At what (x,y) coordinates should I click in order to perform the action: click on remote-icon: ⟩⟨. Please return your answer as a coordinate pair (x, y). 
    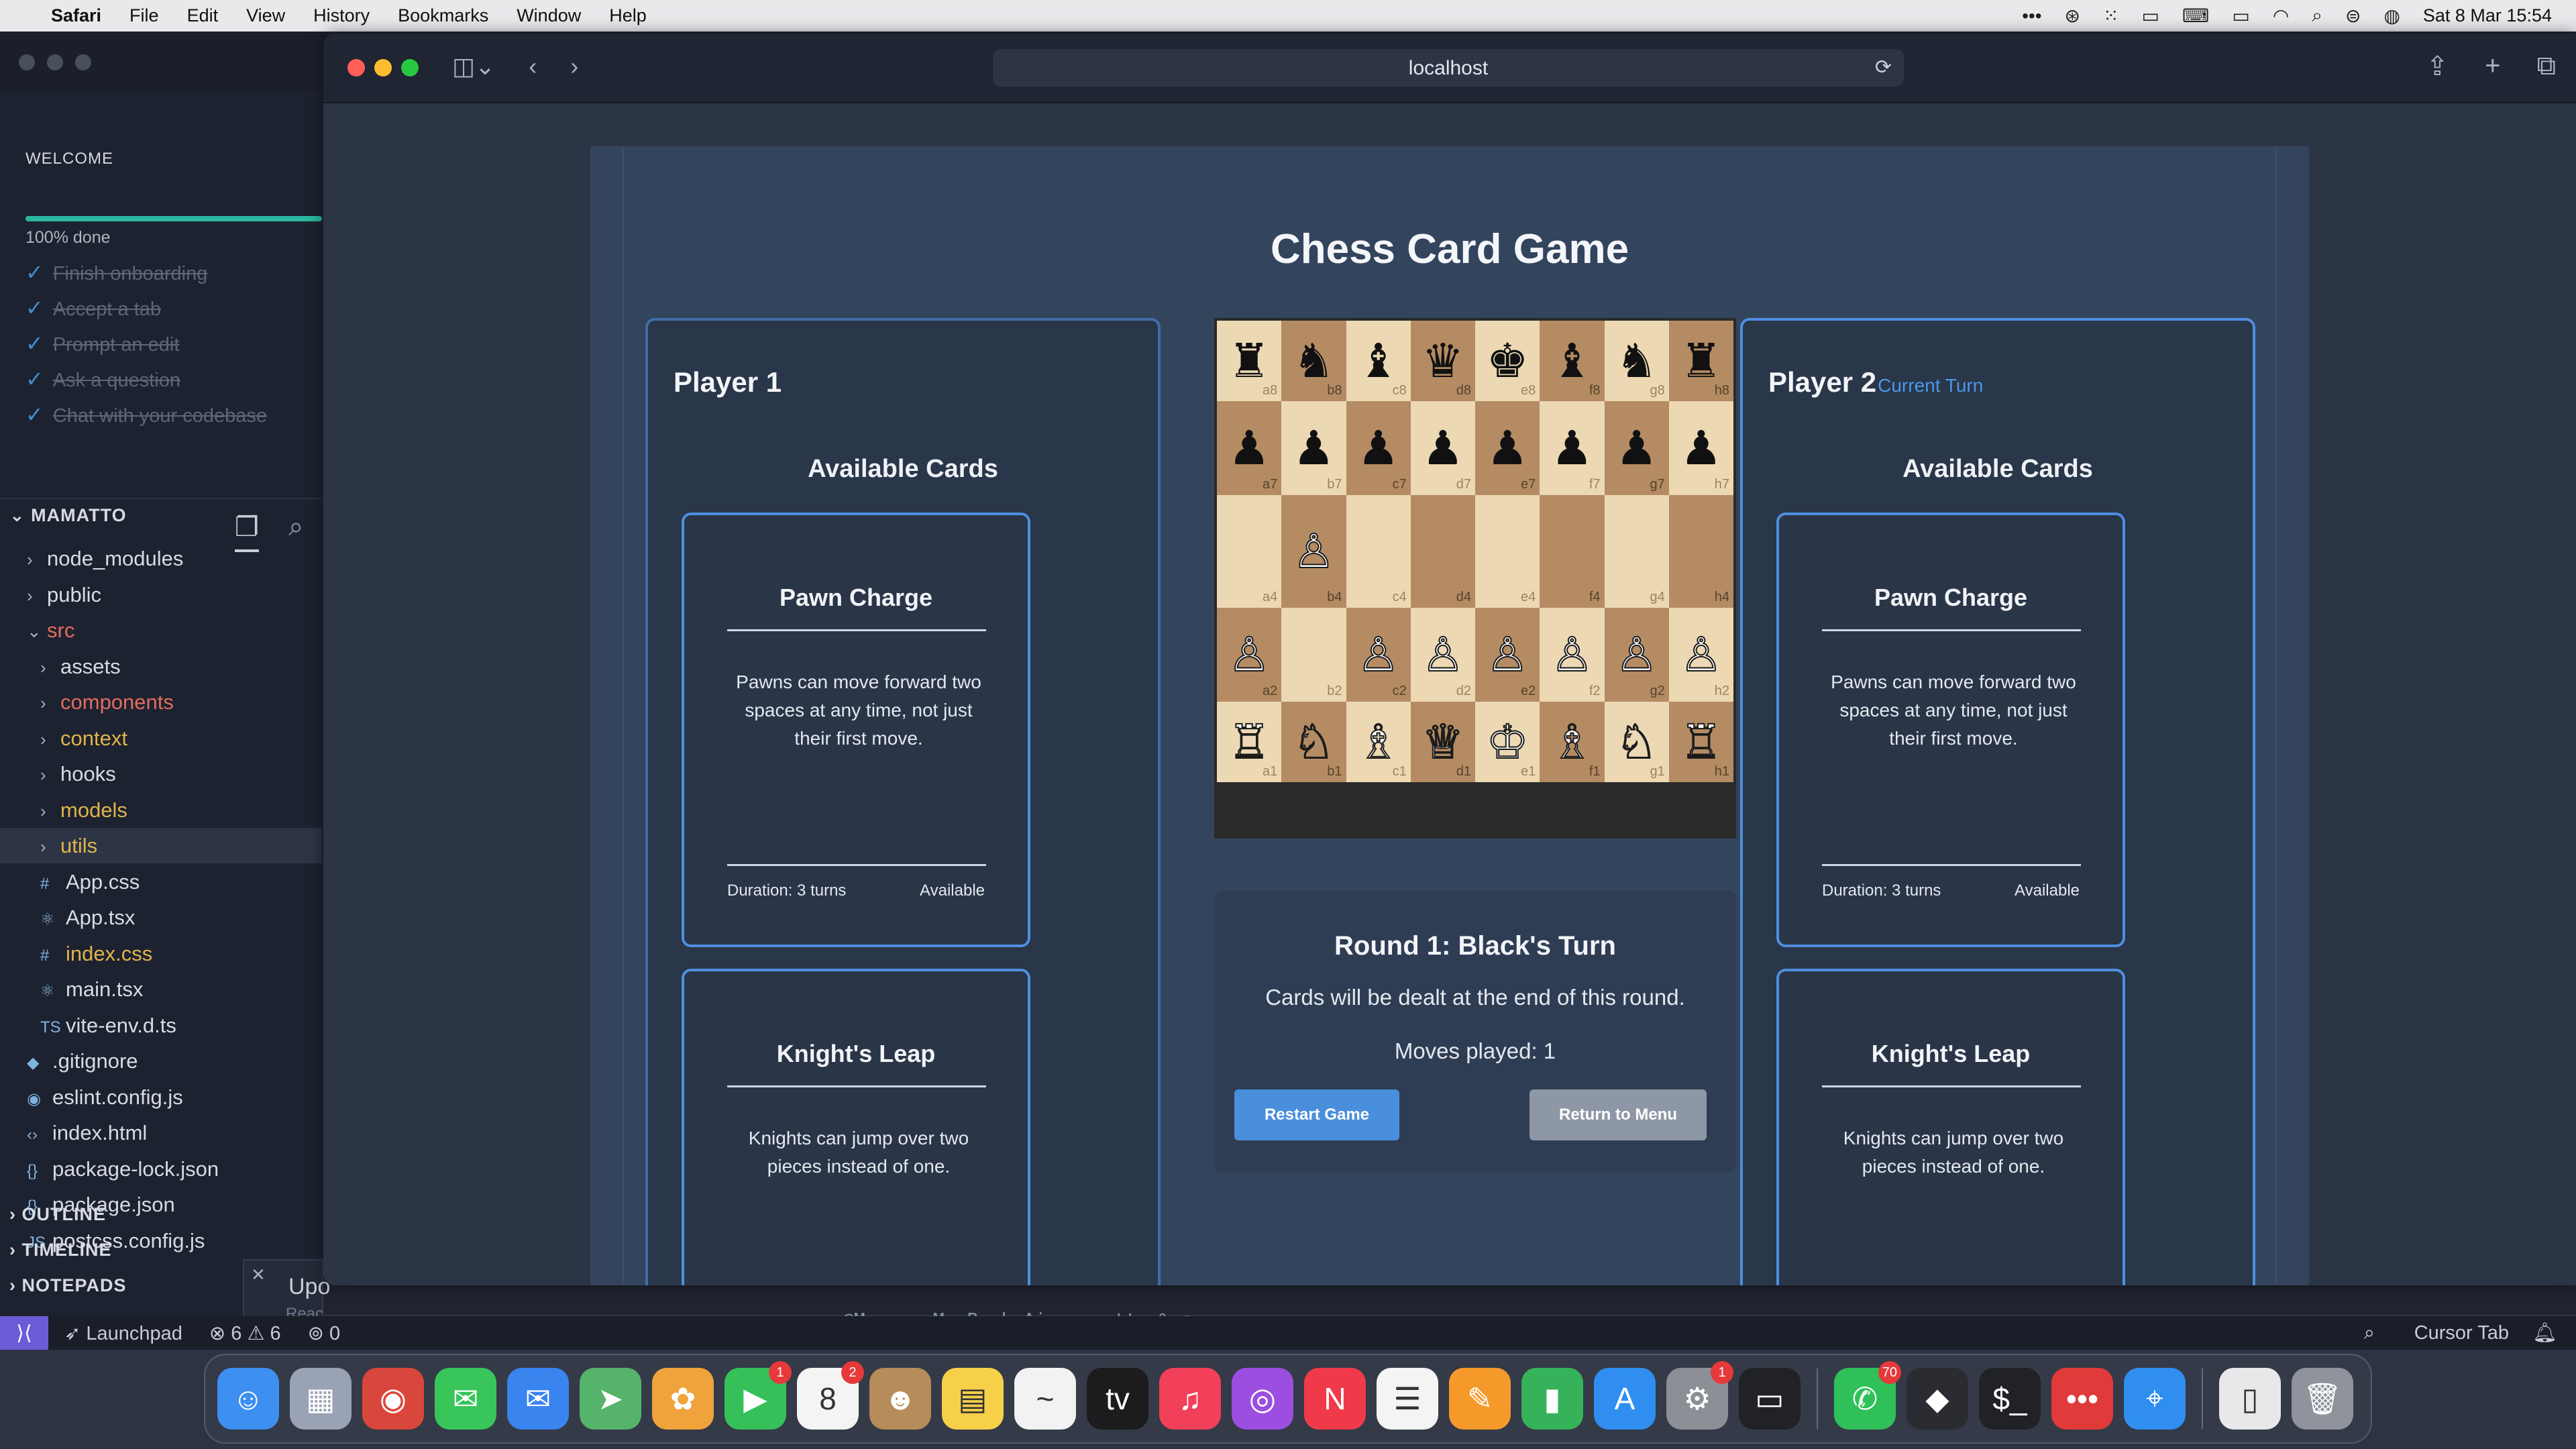
    Looking at the image, I should click on (24, 1333).